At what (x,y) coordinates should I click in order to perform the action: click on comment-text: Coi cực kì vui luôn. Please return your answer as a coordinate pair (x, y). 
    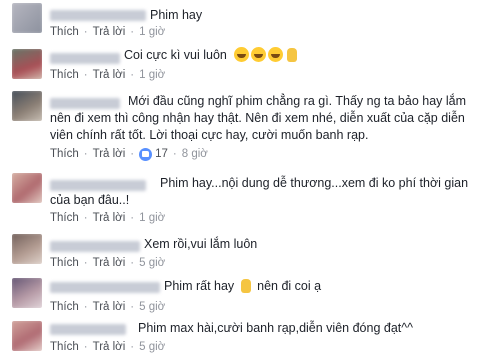
    Looking at the image, I should click on (211, 55).